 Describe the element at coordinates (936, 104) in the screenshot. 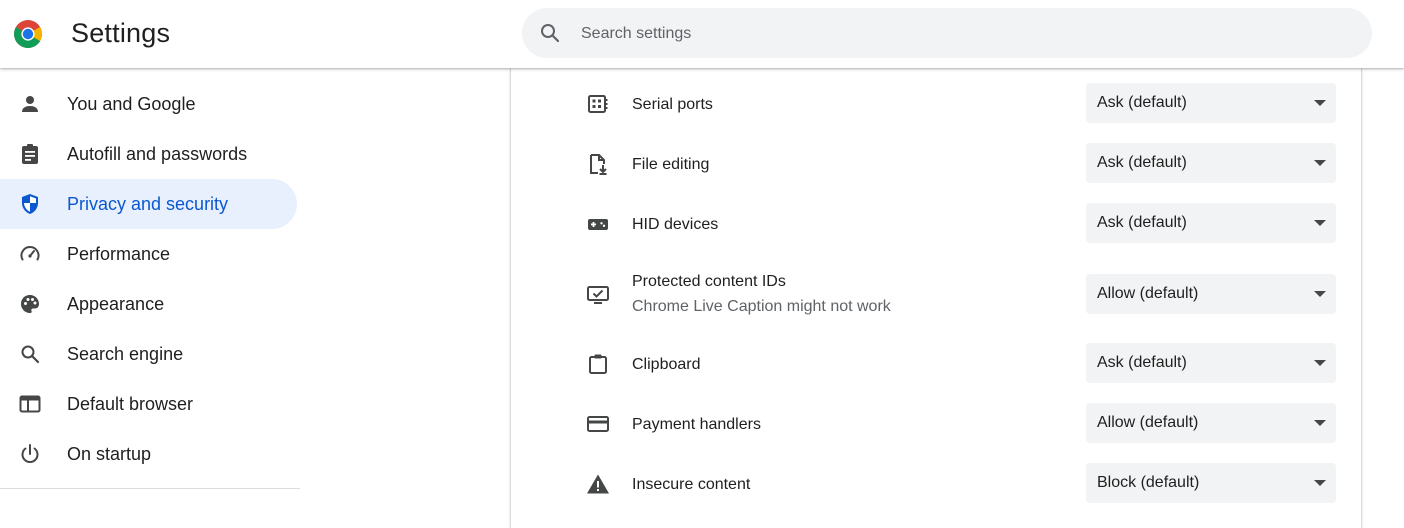

I see `permission-row-serial-ports: Serial ports Ask (default)` at that location.